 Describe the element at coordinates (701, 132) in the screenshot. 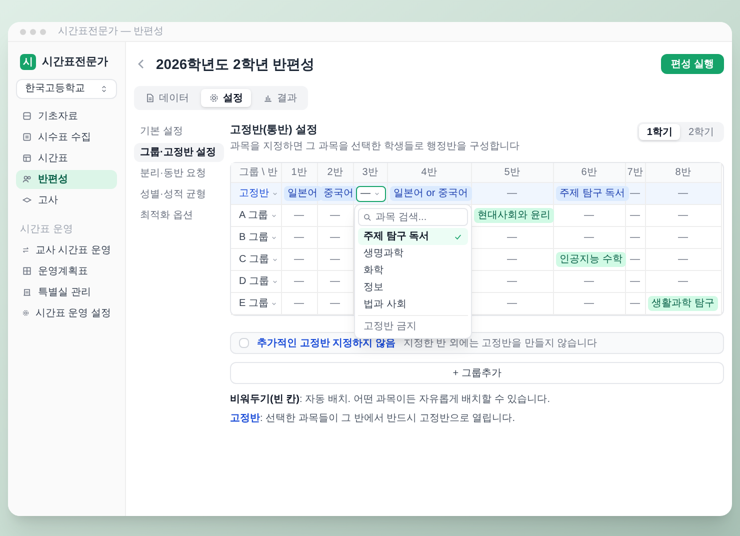

I see `semester-tab: 2학기` at that location.